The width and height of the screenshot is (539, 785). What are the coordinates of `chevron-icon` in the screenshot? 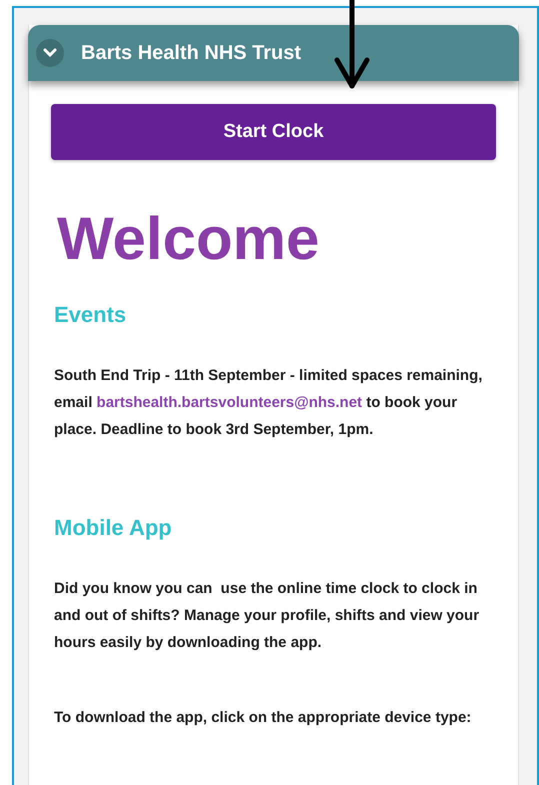 It's located at (50, 53).